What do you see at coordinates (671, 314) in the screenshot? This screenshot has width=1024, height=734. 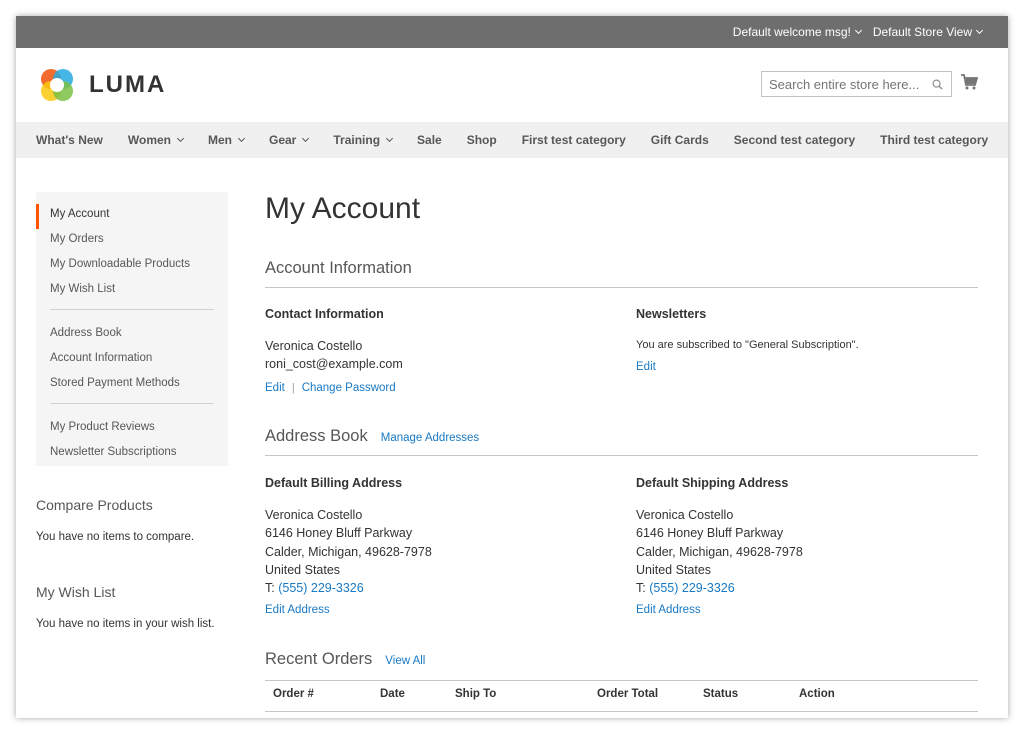 I see `newsletters-title: Newsletters` at bounding box center [671, 314].